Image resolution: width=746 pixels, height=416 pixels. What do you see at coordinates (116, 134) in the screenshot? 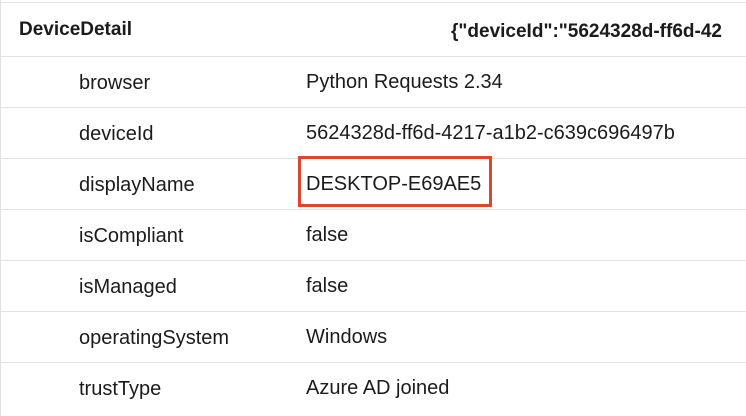
I see `row-key: deviceId` at bounding box center [116, 134].